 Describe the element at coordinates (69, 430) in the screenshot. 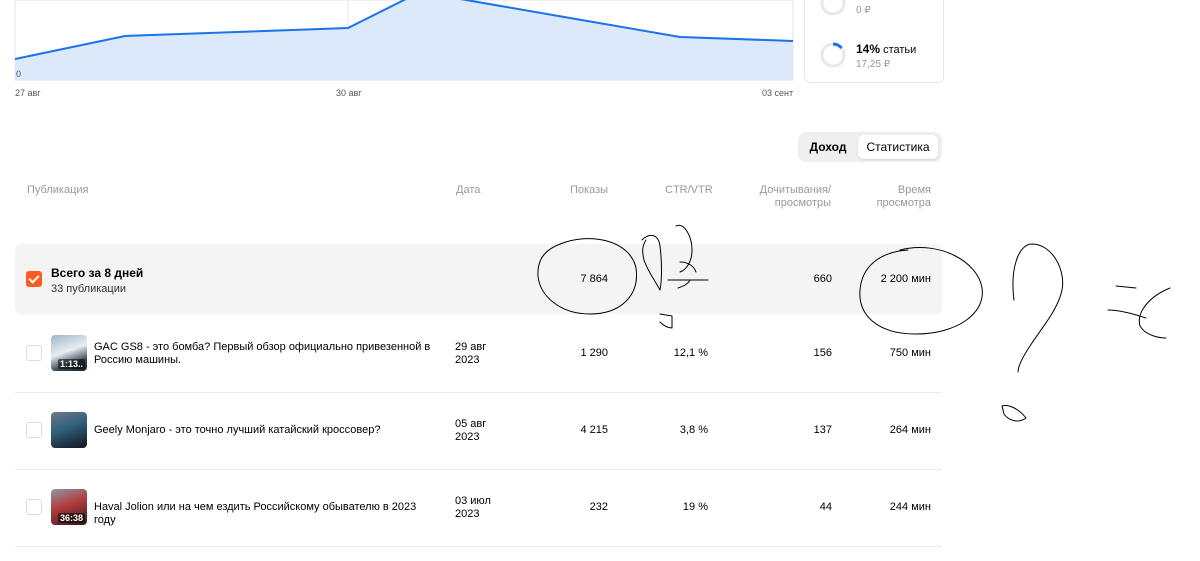

I see `video-thumbnail` at that location.